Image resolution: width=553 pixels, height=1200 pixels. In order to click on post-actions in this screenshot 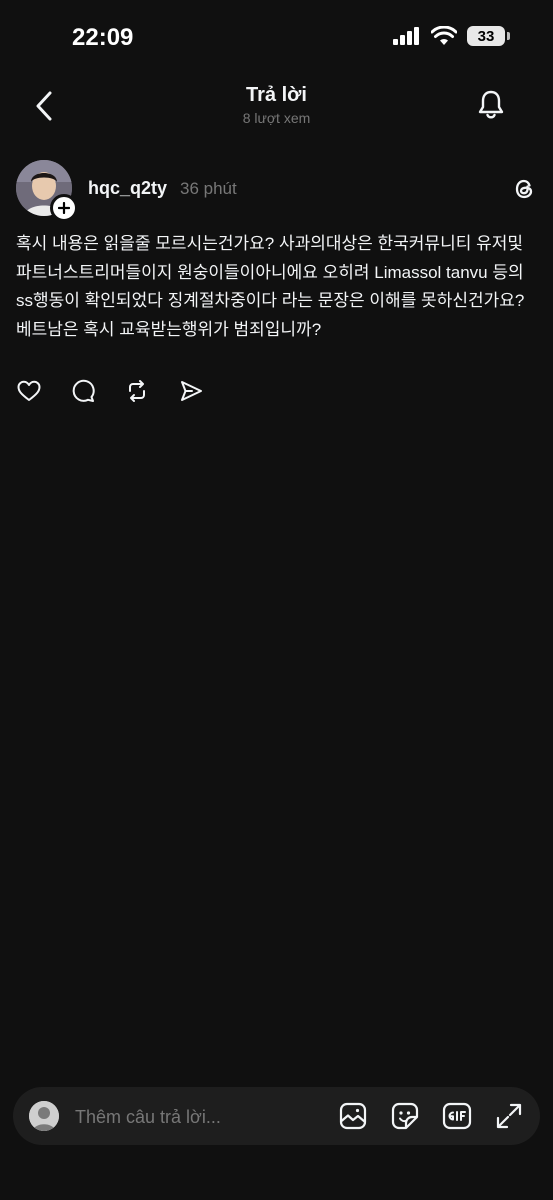, I will do `click(110, 391)`.